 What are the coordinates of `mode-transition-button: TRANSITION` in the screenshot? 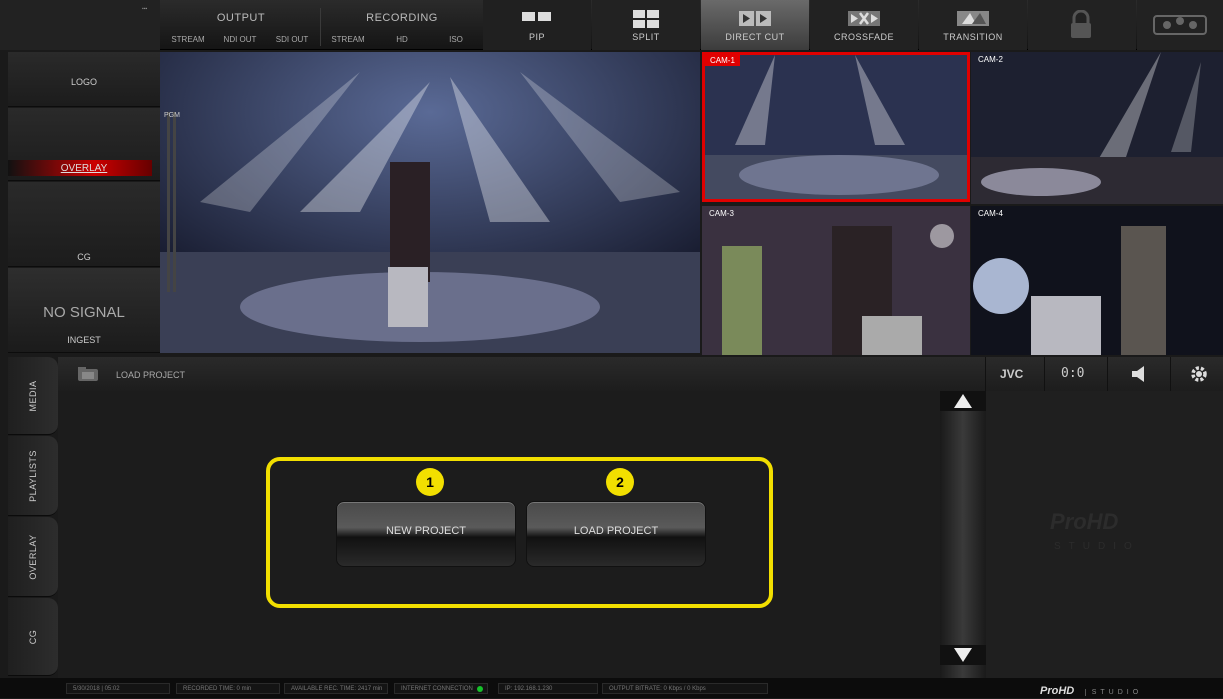 It's located at (973, 25).